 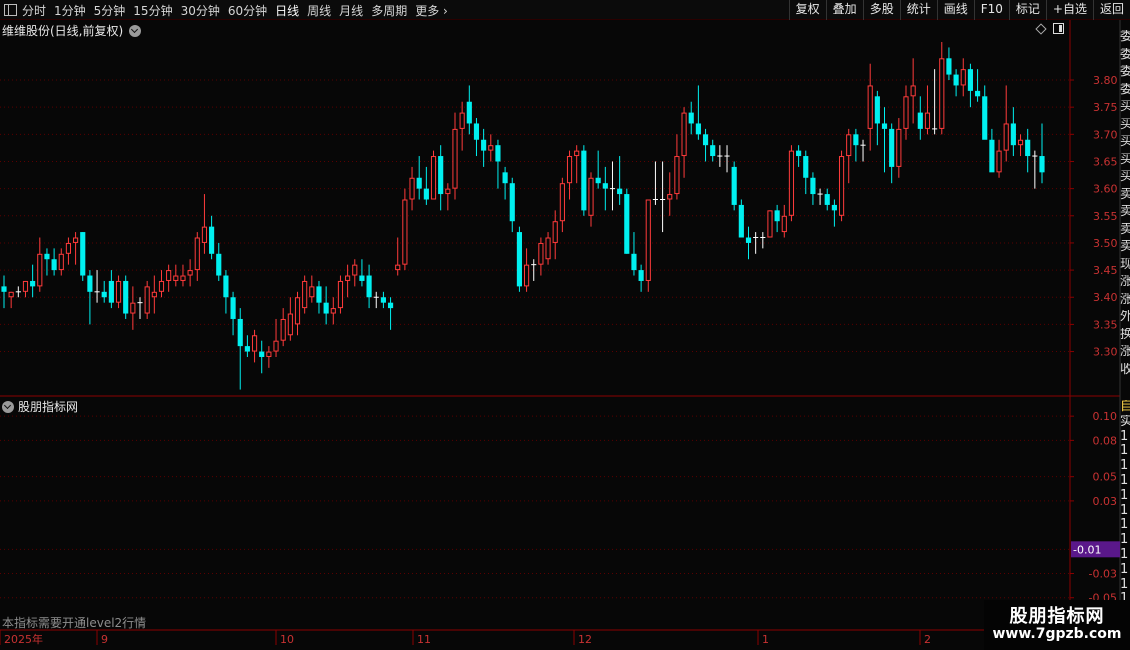 I want to click on period-tab-2: 5分钟, so click(x=110, y=10).